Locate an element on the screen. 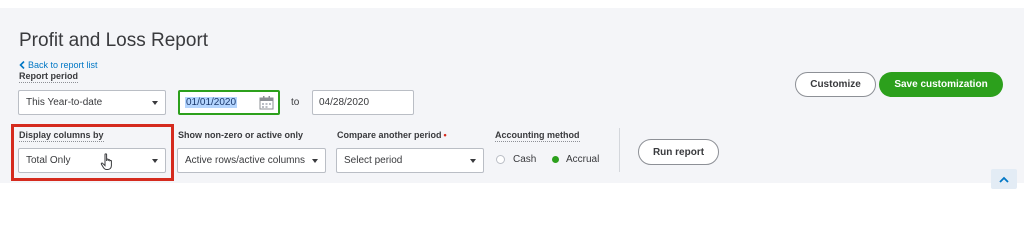  compare-period-placeholder: Select period is located at coordinates (373, 160).